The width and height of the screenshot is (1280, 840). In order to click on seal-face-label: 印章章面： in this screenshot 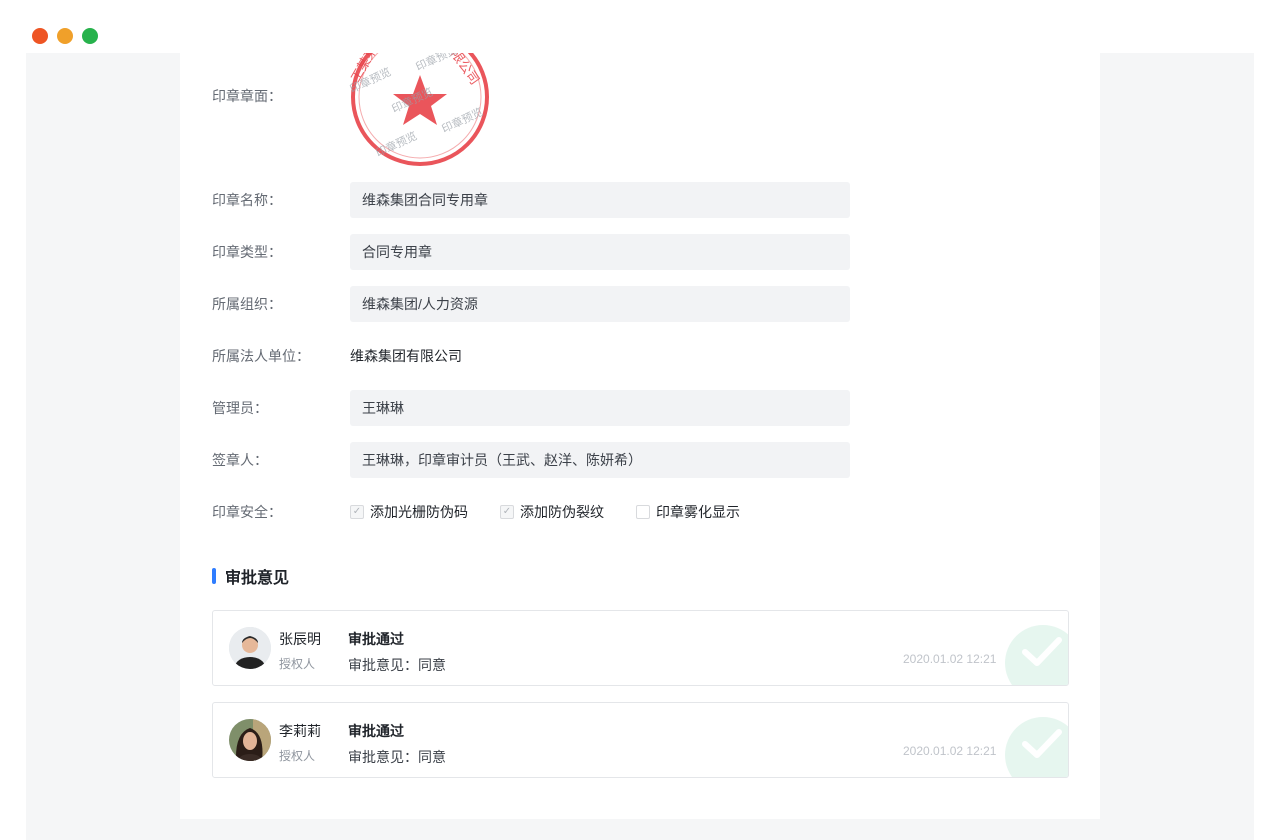, I will do `click(247, 96)`.